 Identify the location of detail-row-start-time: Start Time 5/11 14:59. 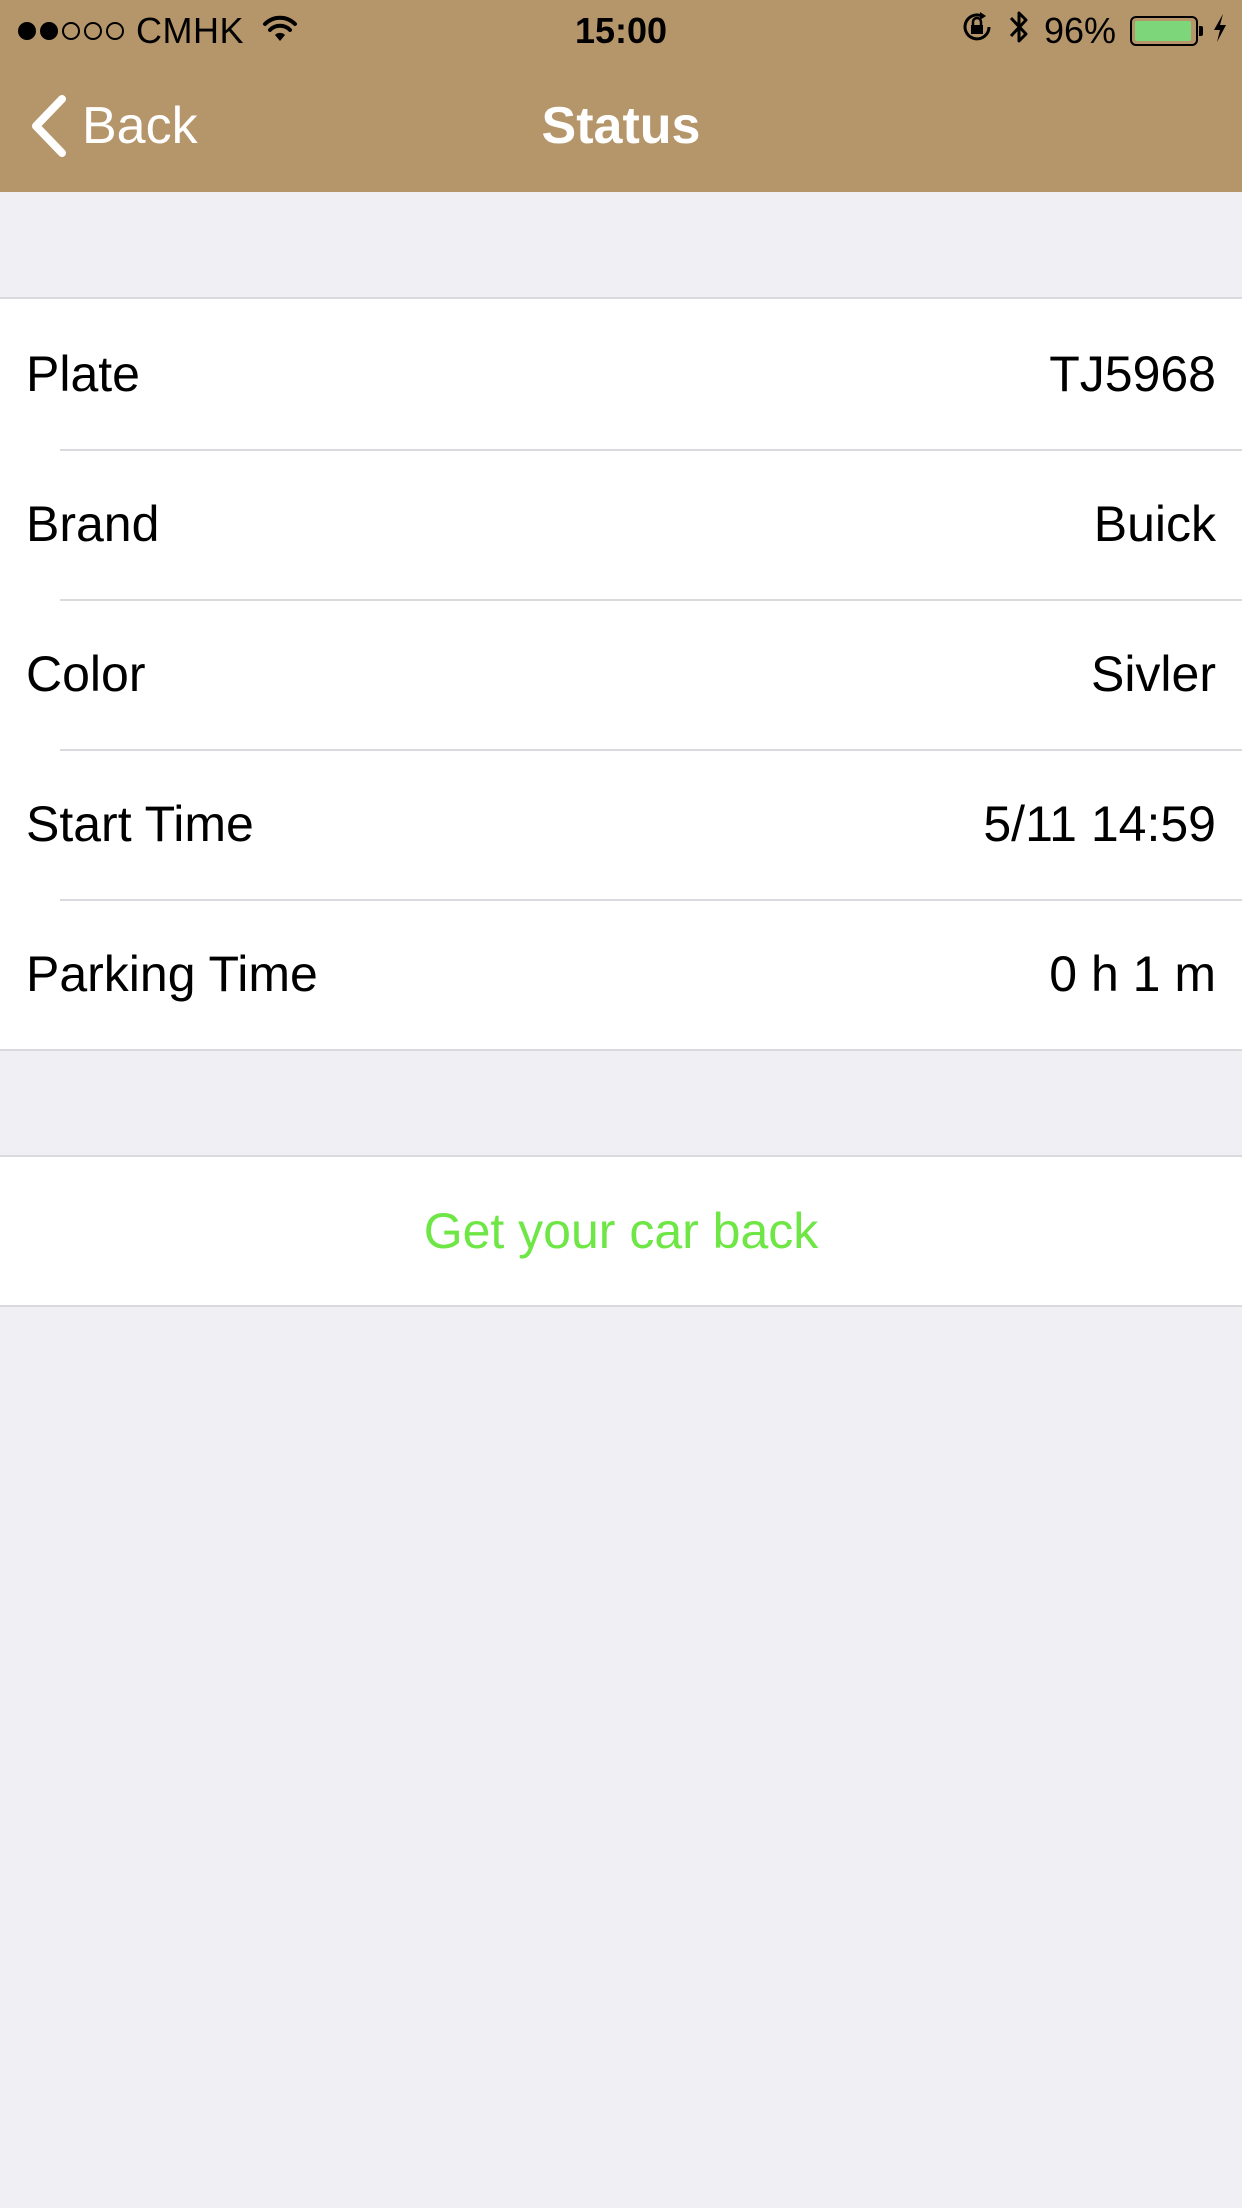
(621, 824).